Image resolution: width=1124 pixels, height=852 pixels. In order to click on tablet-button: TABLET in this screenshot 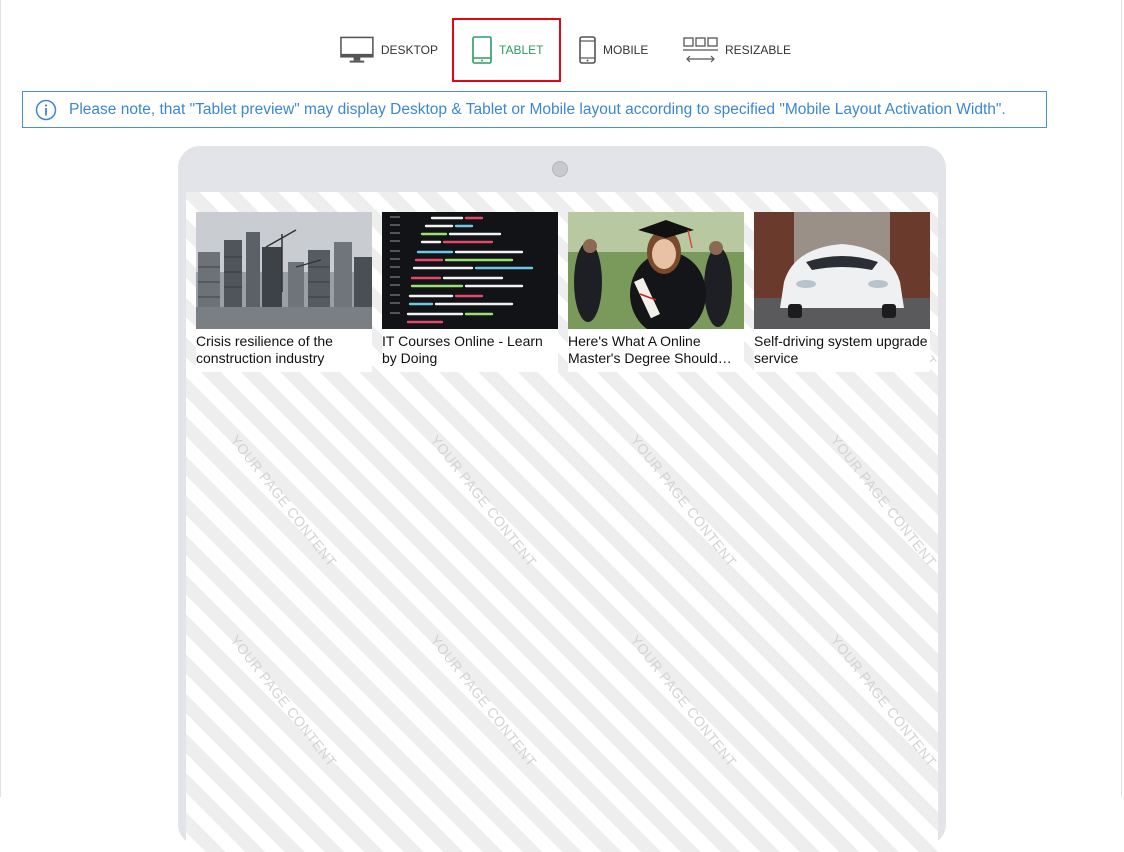, I will do `click(506, 50)`.